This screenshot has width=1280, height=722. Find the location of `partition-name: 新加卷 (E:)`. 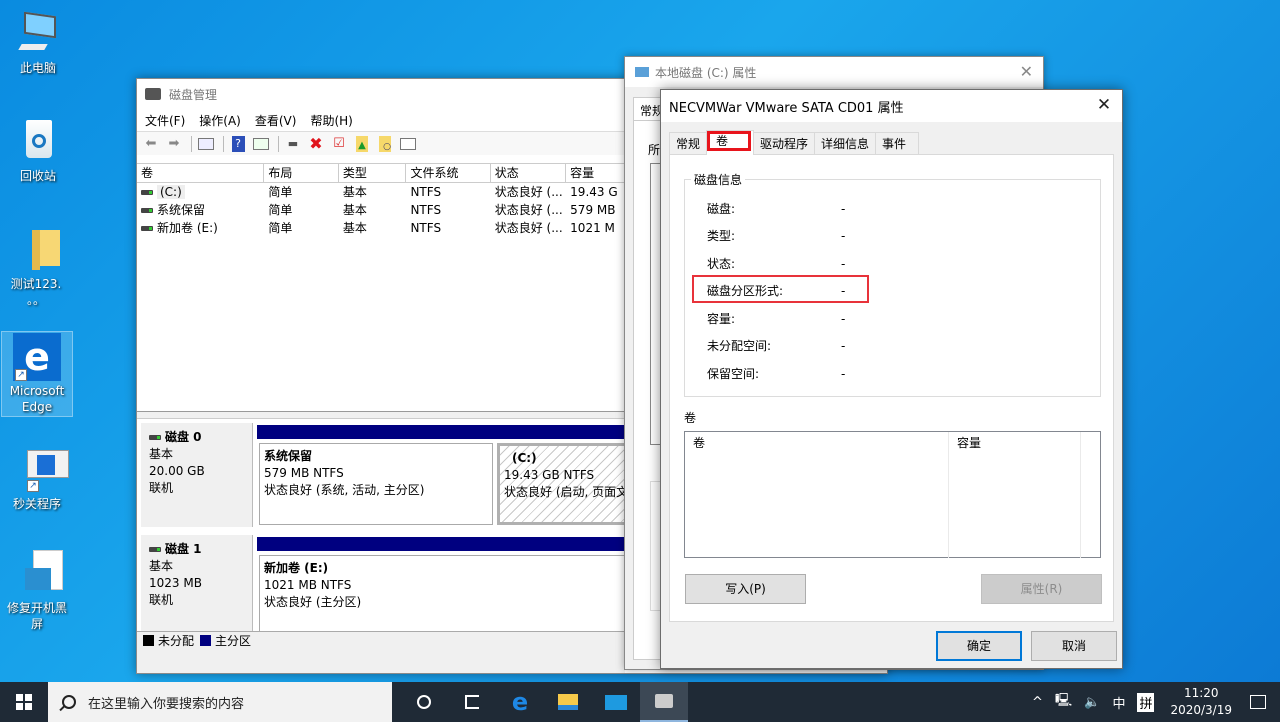

partition-name: 新加卷 (E:) is located at coordinates (296, 568).